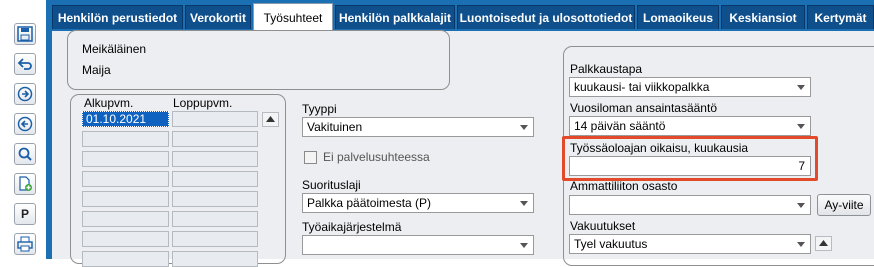 The width and height of the screenshot is (874, 267). I want to click on tab-keskiansiot: Keskiansiot, so click(763, 17).